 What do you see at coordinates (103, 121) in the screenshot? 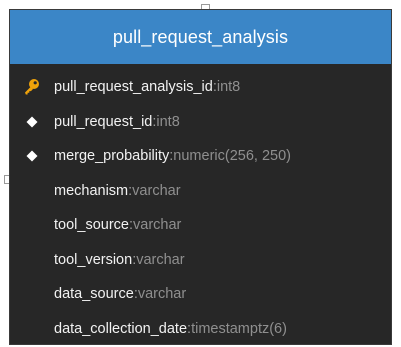
I see `column-name: pull_request_id` at bounding box center [103, 121].